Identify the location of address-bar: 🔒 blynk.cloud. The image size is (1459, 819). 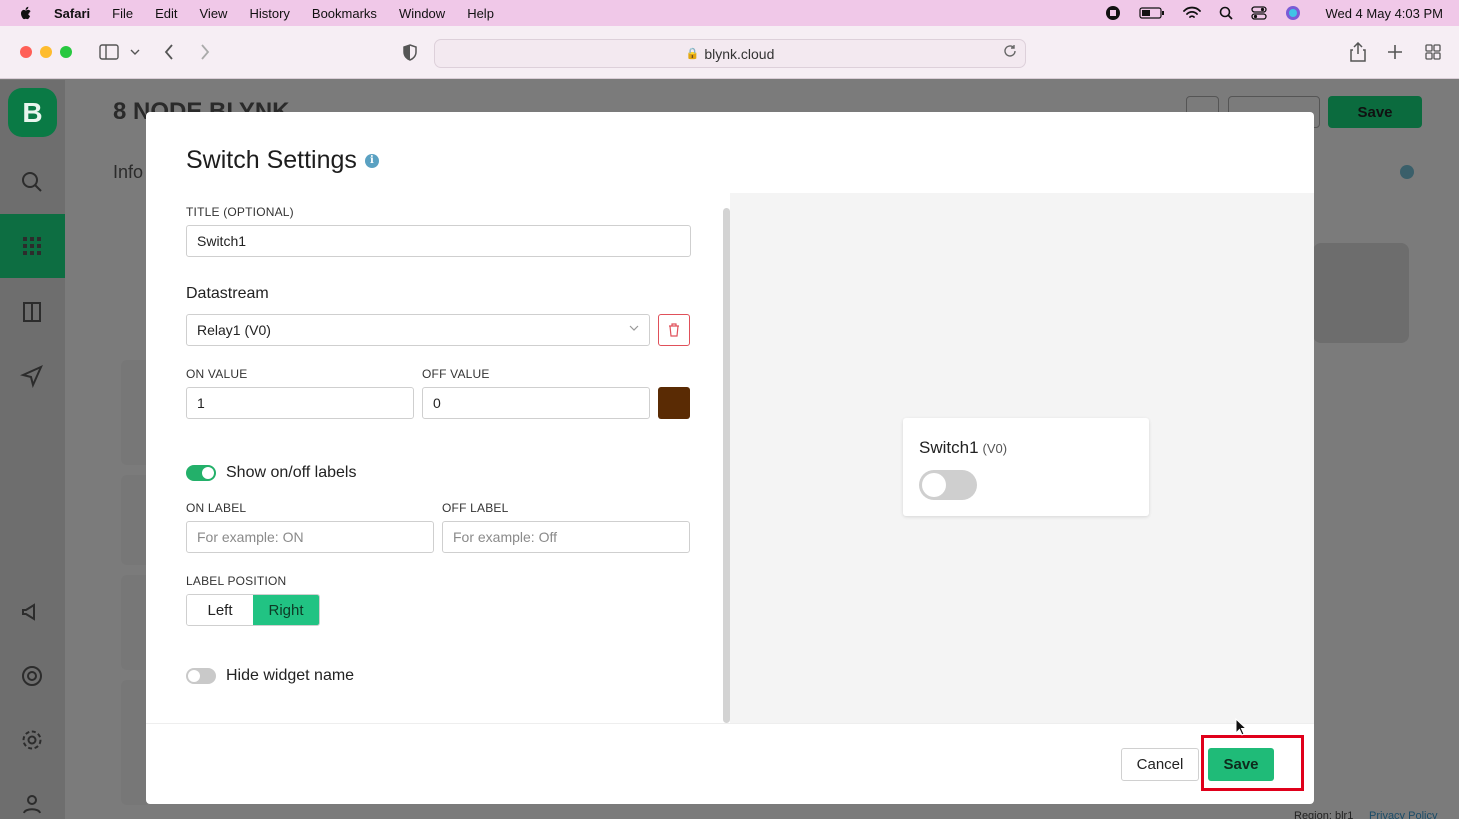
(730, 53).